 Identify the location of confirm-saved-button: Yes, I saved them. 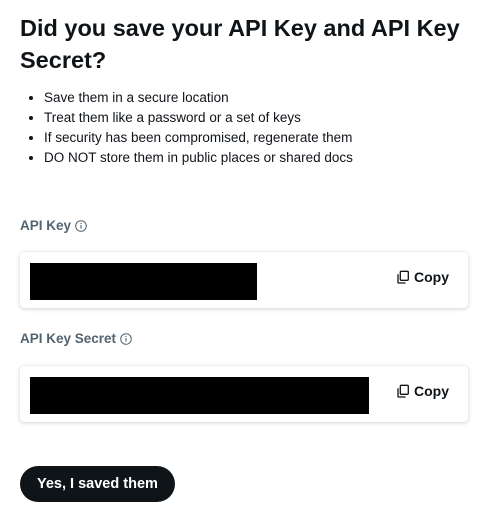
(97, 484).